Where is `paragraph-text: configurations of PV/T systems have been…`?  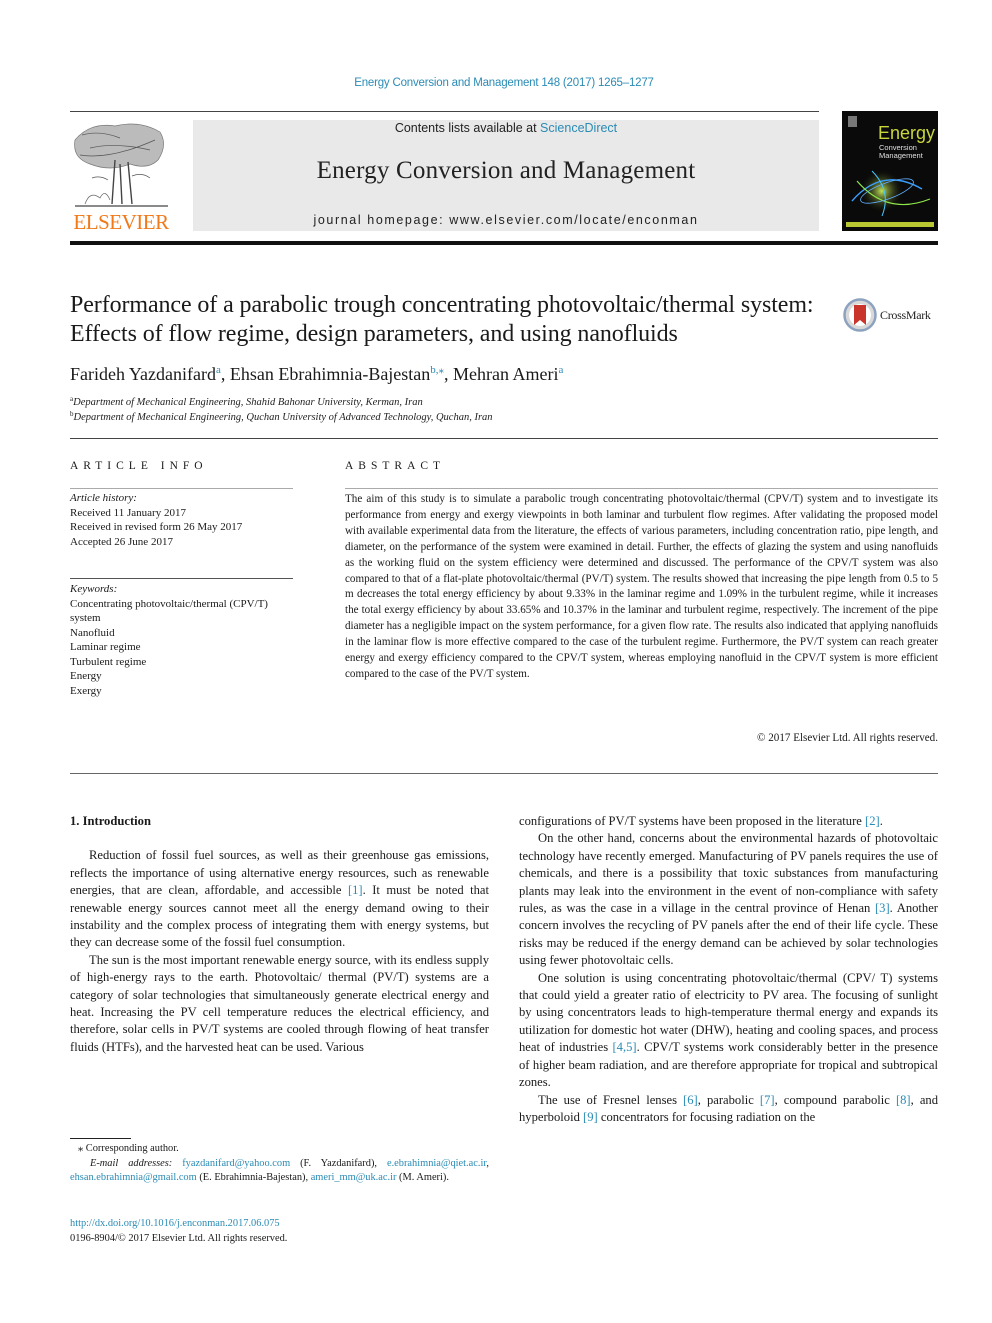 paragraph-text: configurations of PV/T systems have been… is located at coordinates (692, 821).